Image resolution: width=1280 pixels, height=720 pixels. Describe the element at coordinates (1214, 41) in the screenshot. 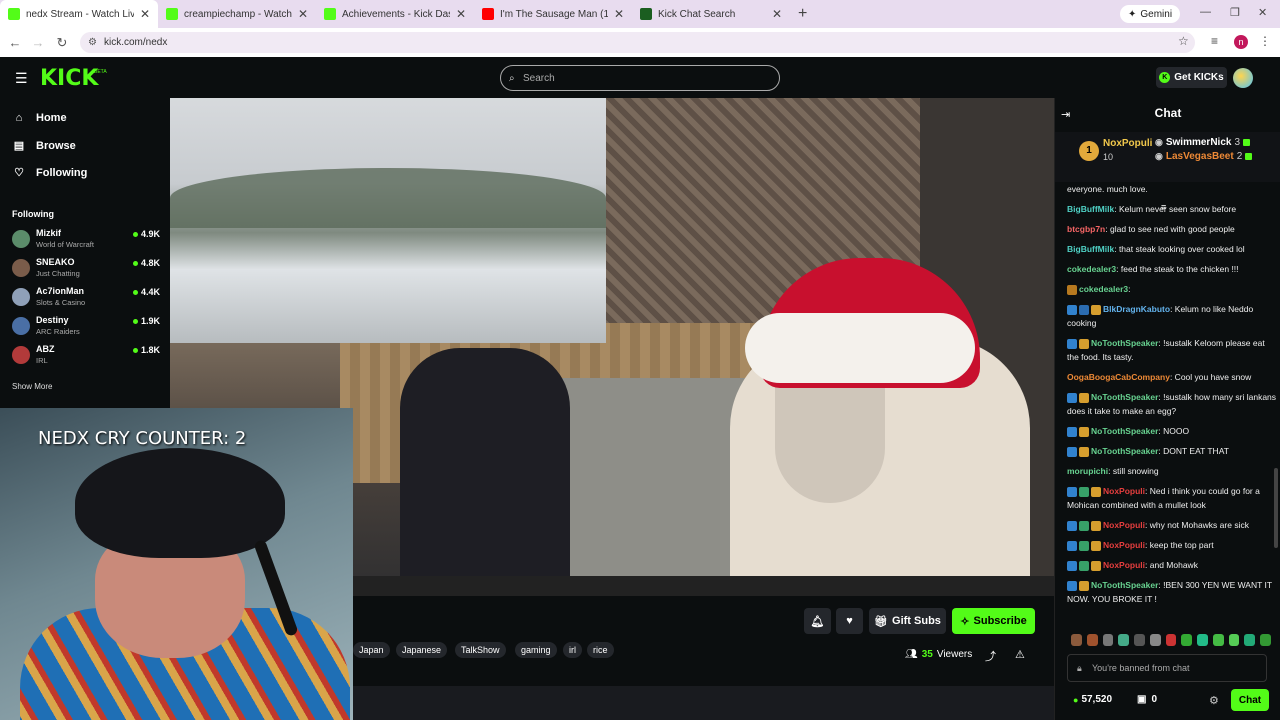

I see `media-control-icon: ≡` at that location.